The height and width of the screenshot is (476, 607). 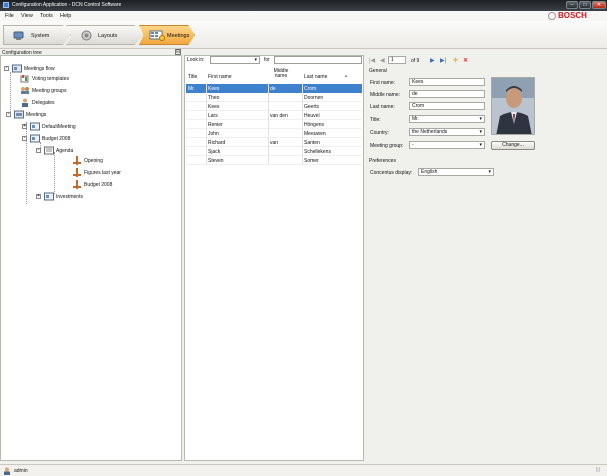 What do you see at coordinates (572, 5) in the screenshot?
I see `minimize-button: –` at bounding box center [572, 5].